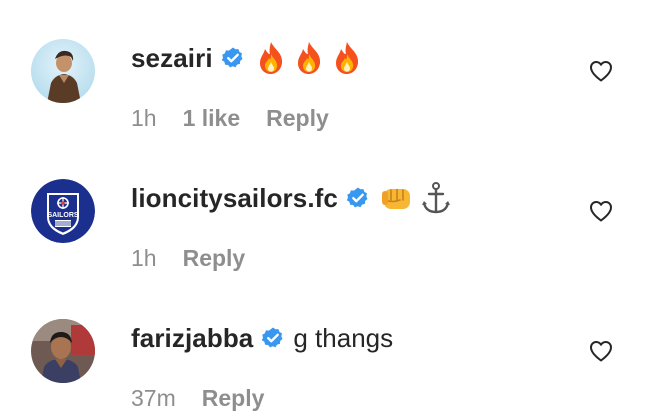 This screenshot has height=420, width=665. What do you see at coordinates (197, 398) in the screenshot?
I see `comment-meta: 37m Reply` at bounding box center [197, 398].